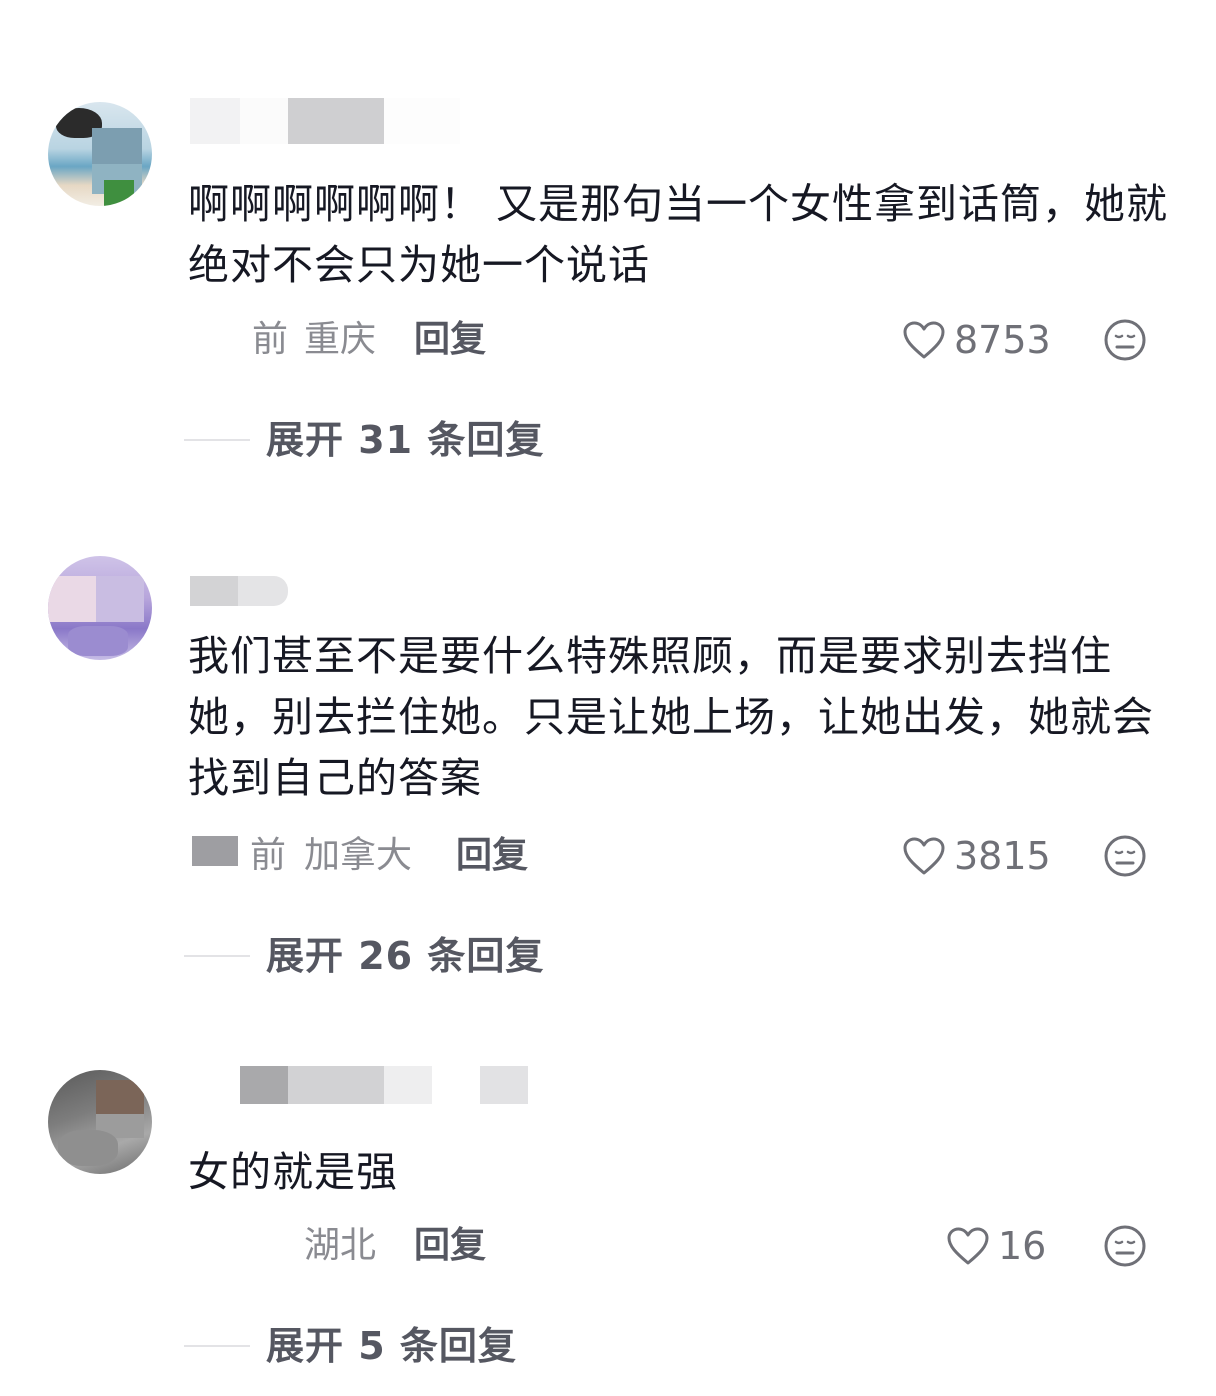  Describe the element at coordinates (358, 855) in the screenshot. I see `comment-location: 加拿大` at that location.